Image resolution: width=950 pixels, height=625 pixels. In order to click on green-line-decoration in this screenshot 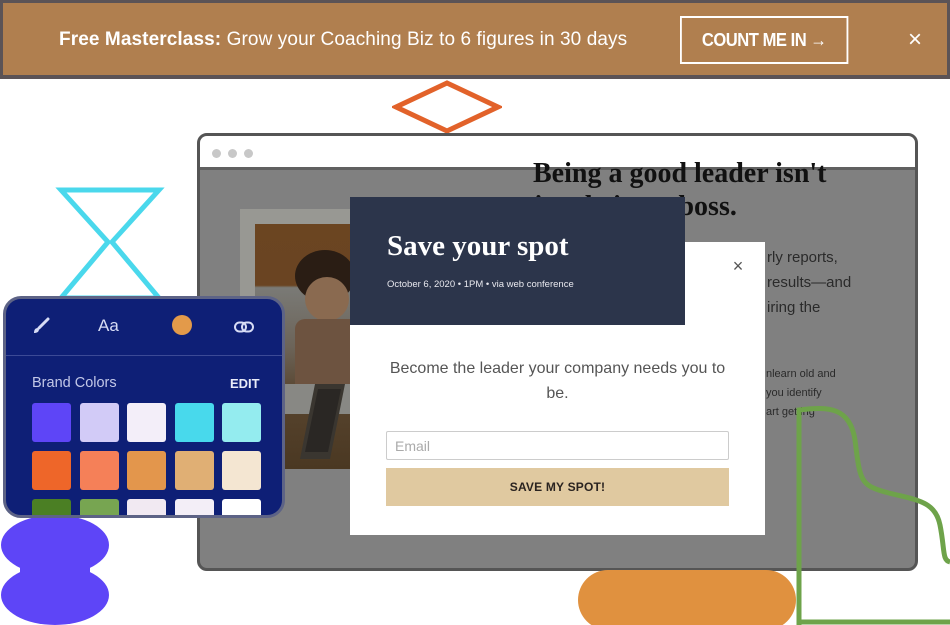, I will do `click(873, 515)`.